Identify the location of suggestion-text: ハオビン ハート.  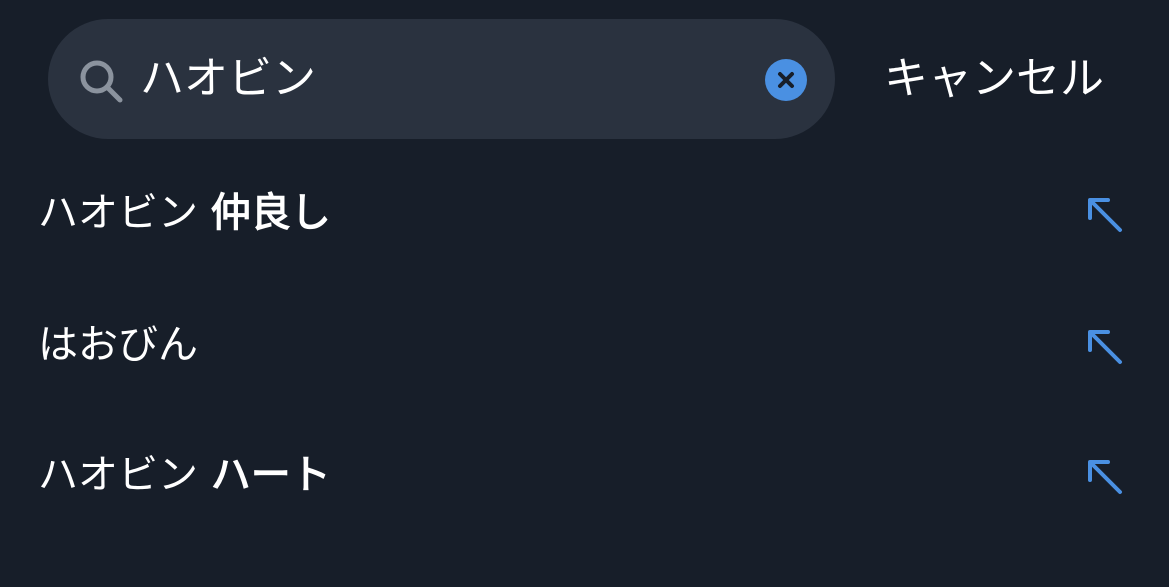
(184, 475).